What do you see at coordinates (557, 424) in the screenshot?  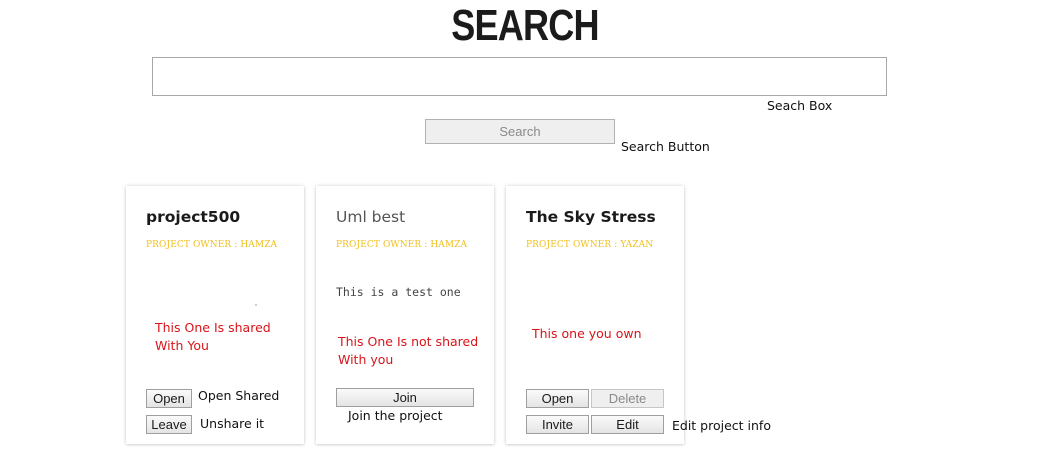 I see `invite-button: Invite` at bounding box center [557, 424].